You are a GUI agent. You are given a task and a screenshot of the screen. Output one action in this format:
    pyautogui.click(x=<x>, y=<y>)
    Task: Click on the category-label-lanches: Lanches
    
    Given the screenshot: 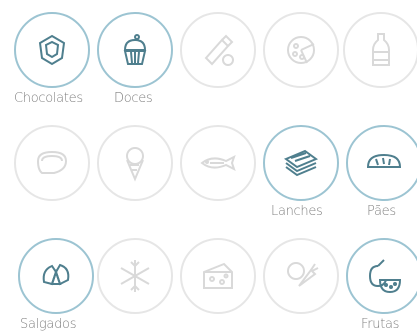 What is the action you would take?
    pyautogui.click(x=297, y=211)
    